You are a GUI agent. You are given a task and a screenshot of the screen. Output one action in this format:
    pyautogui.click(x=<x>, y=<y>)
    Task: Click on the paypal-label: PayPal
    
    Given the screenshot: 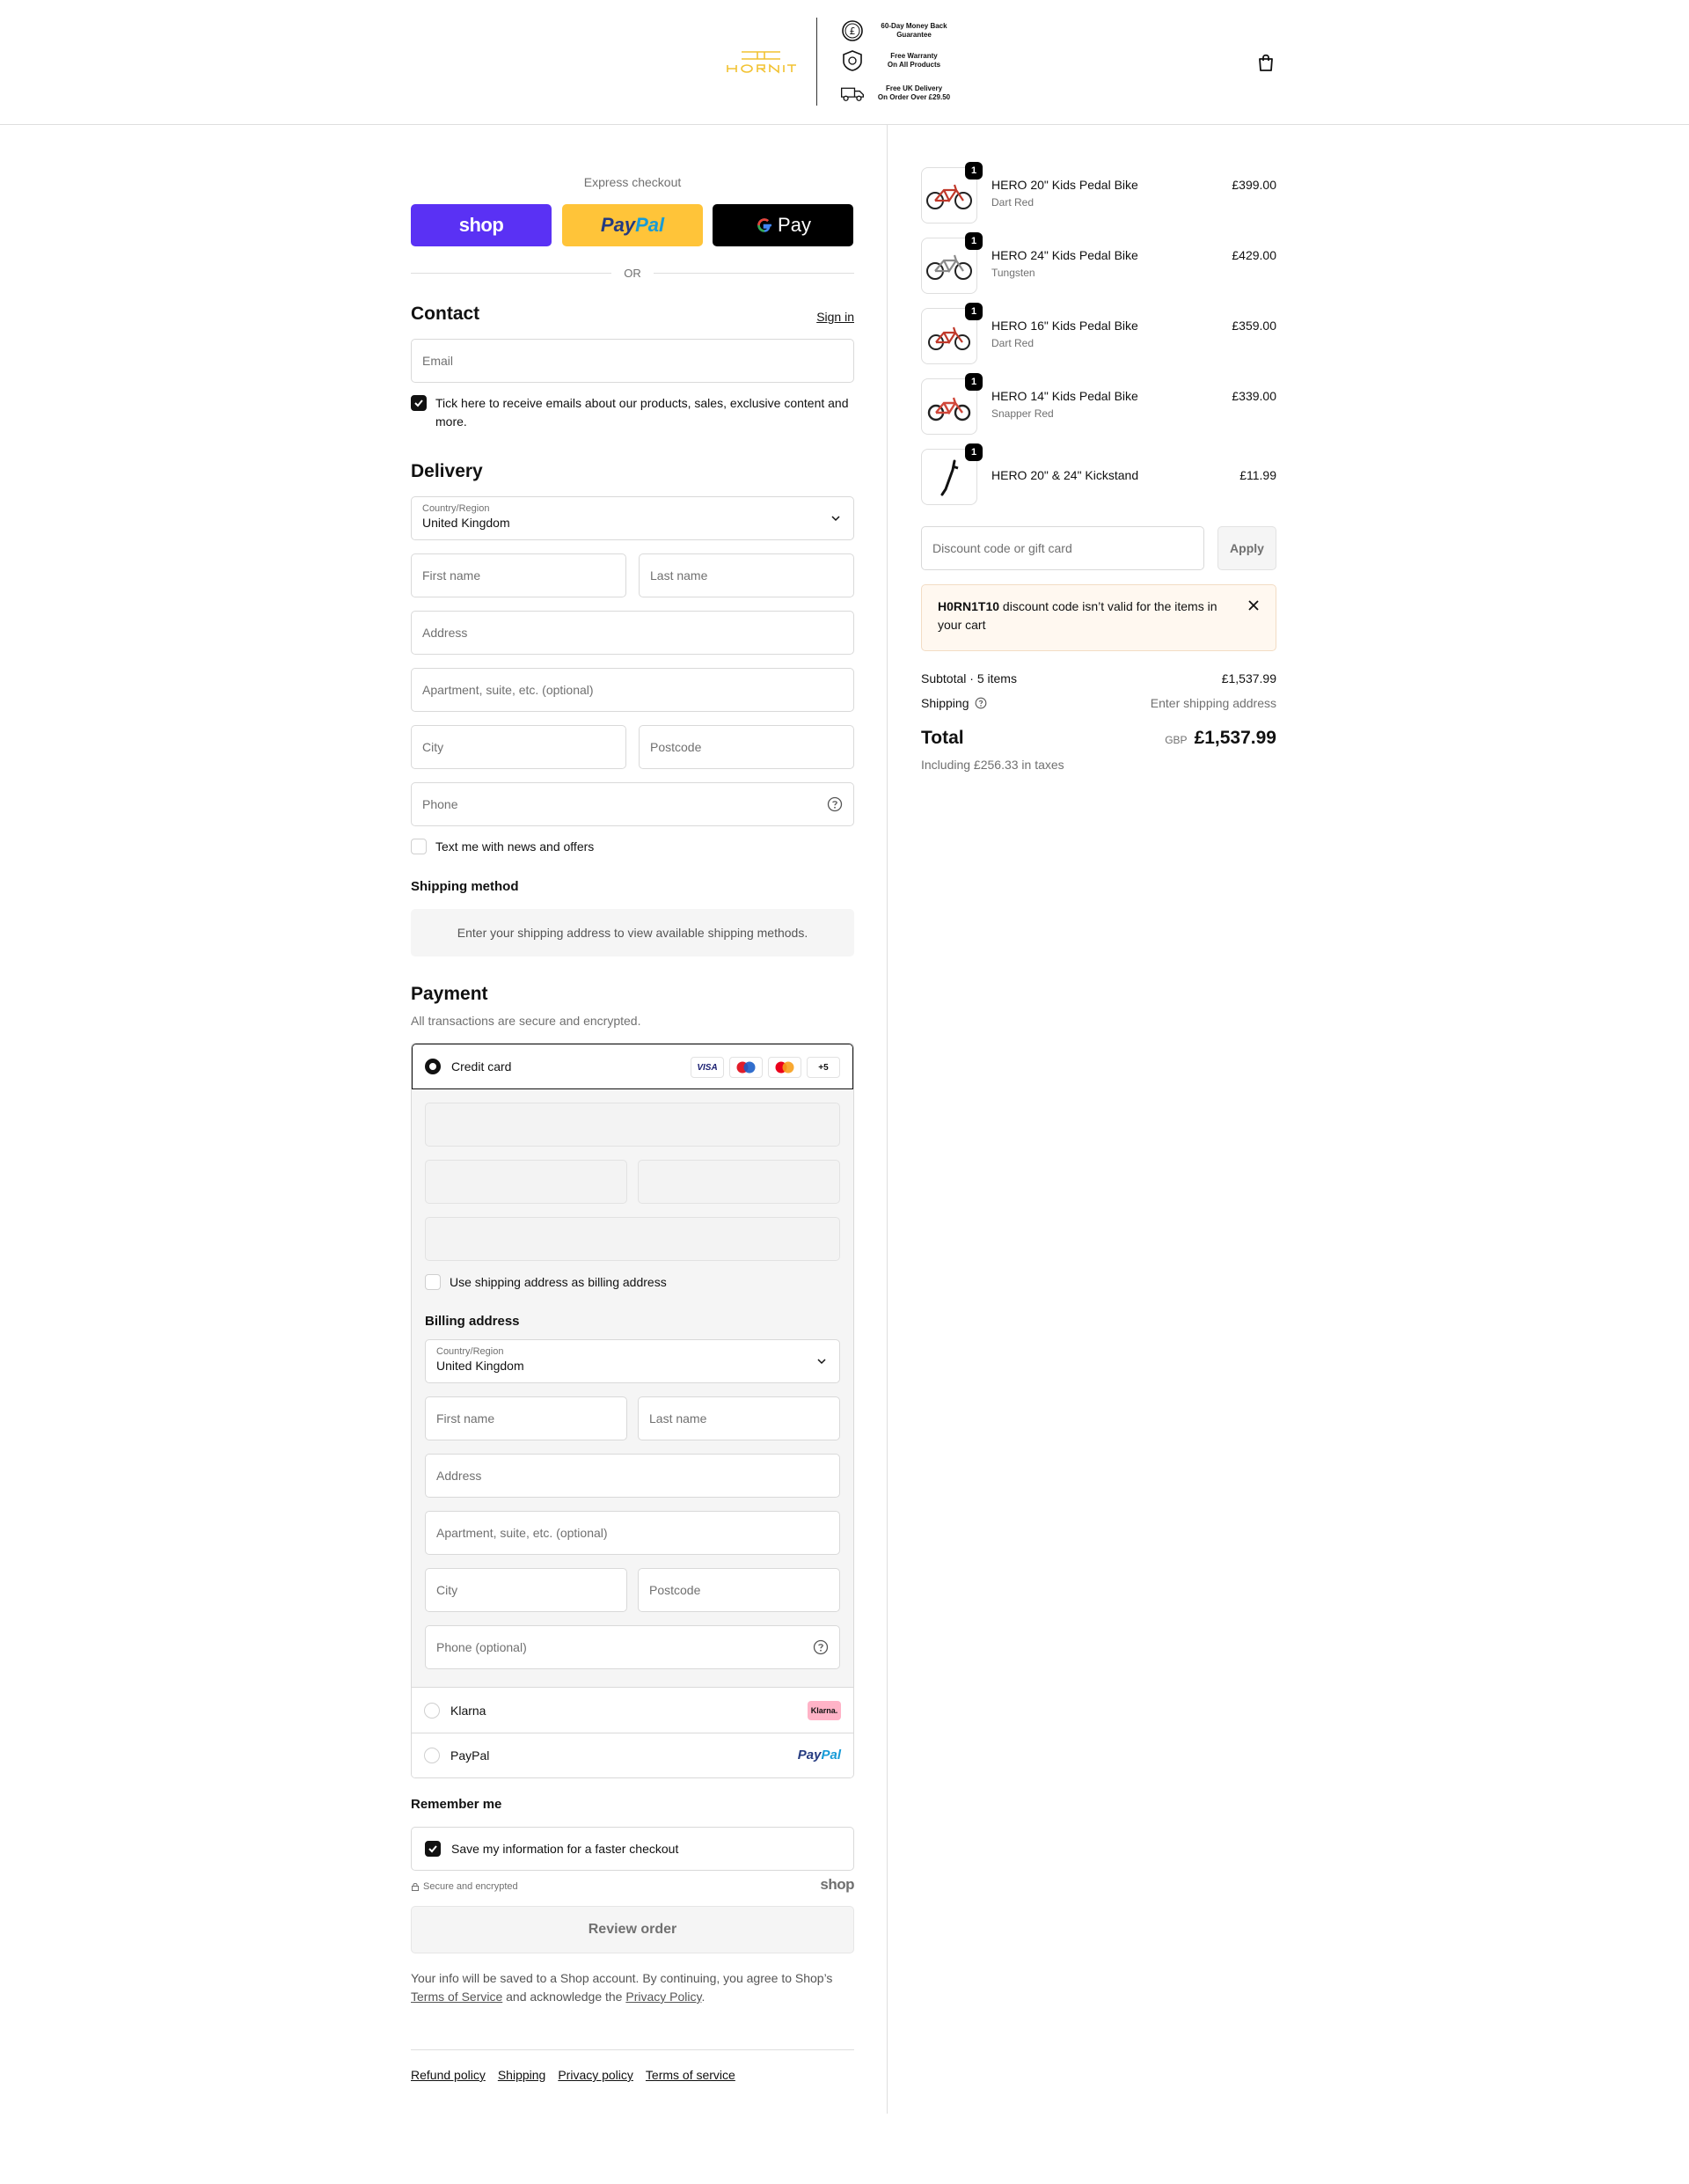 What is the action you would take?
    pyautogui.click(x=470, y=1755)
    